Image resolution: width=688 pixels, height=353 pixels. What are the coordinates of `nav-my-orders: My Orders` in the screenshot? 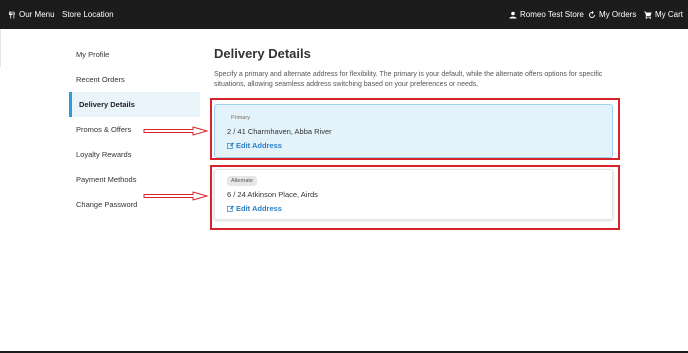 It's located at (612, 14).